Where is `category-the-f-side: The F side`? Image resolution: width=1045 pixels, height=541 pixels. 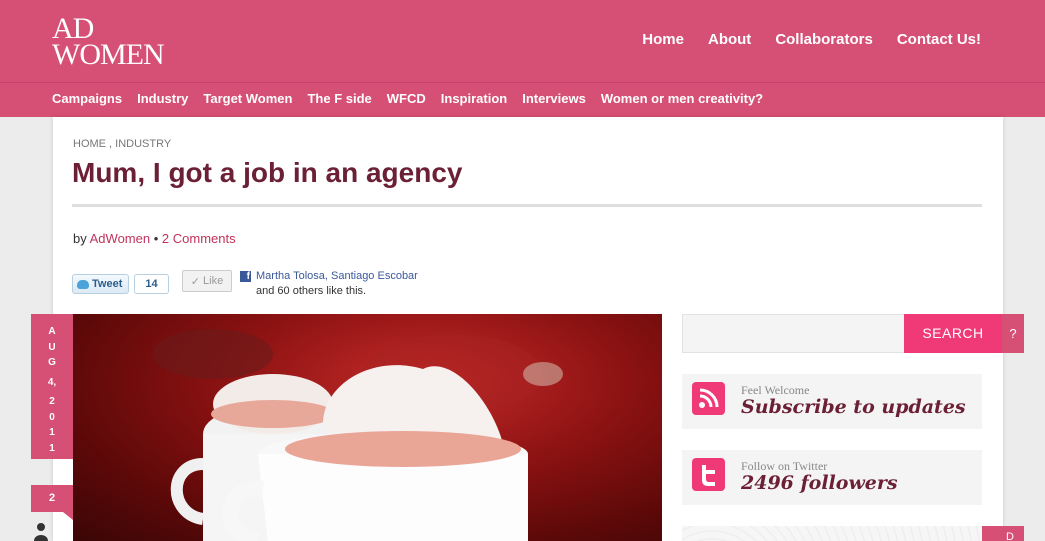
category-the-f-side: The F side is located at coordinates (339, 98).